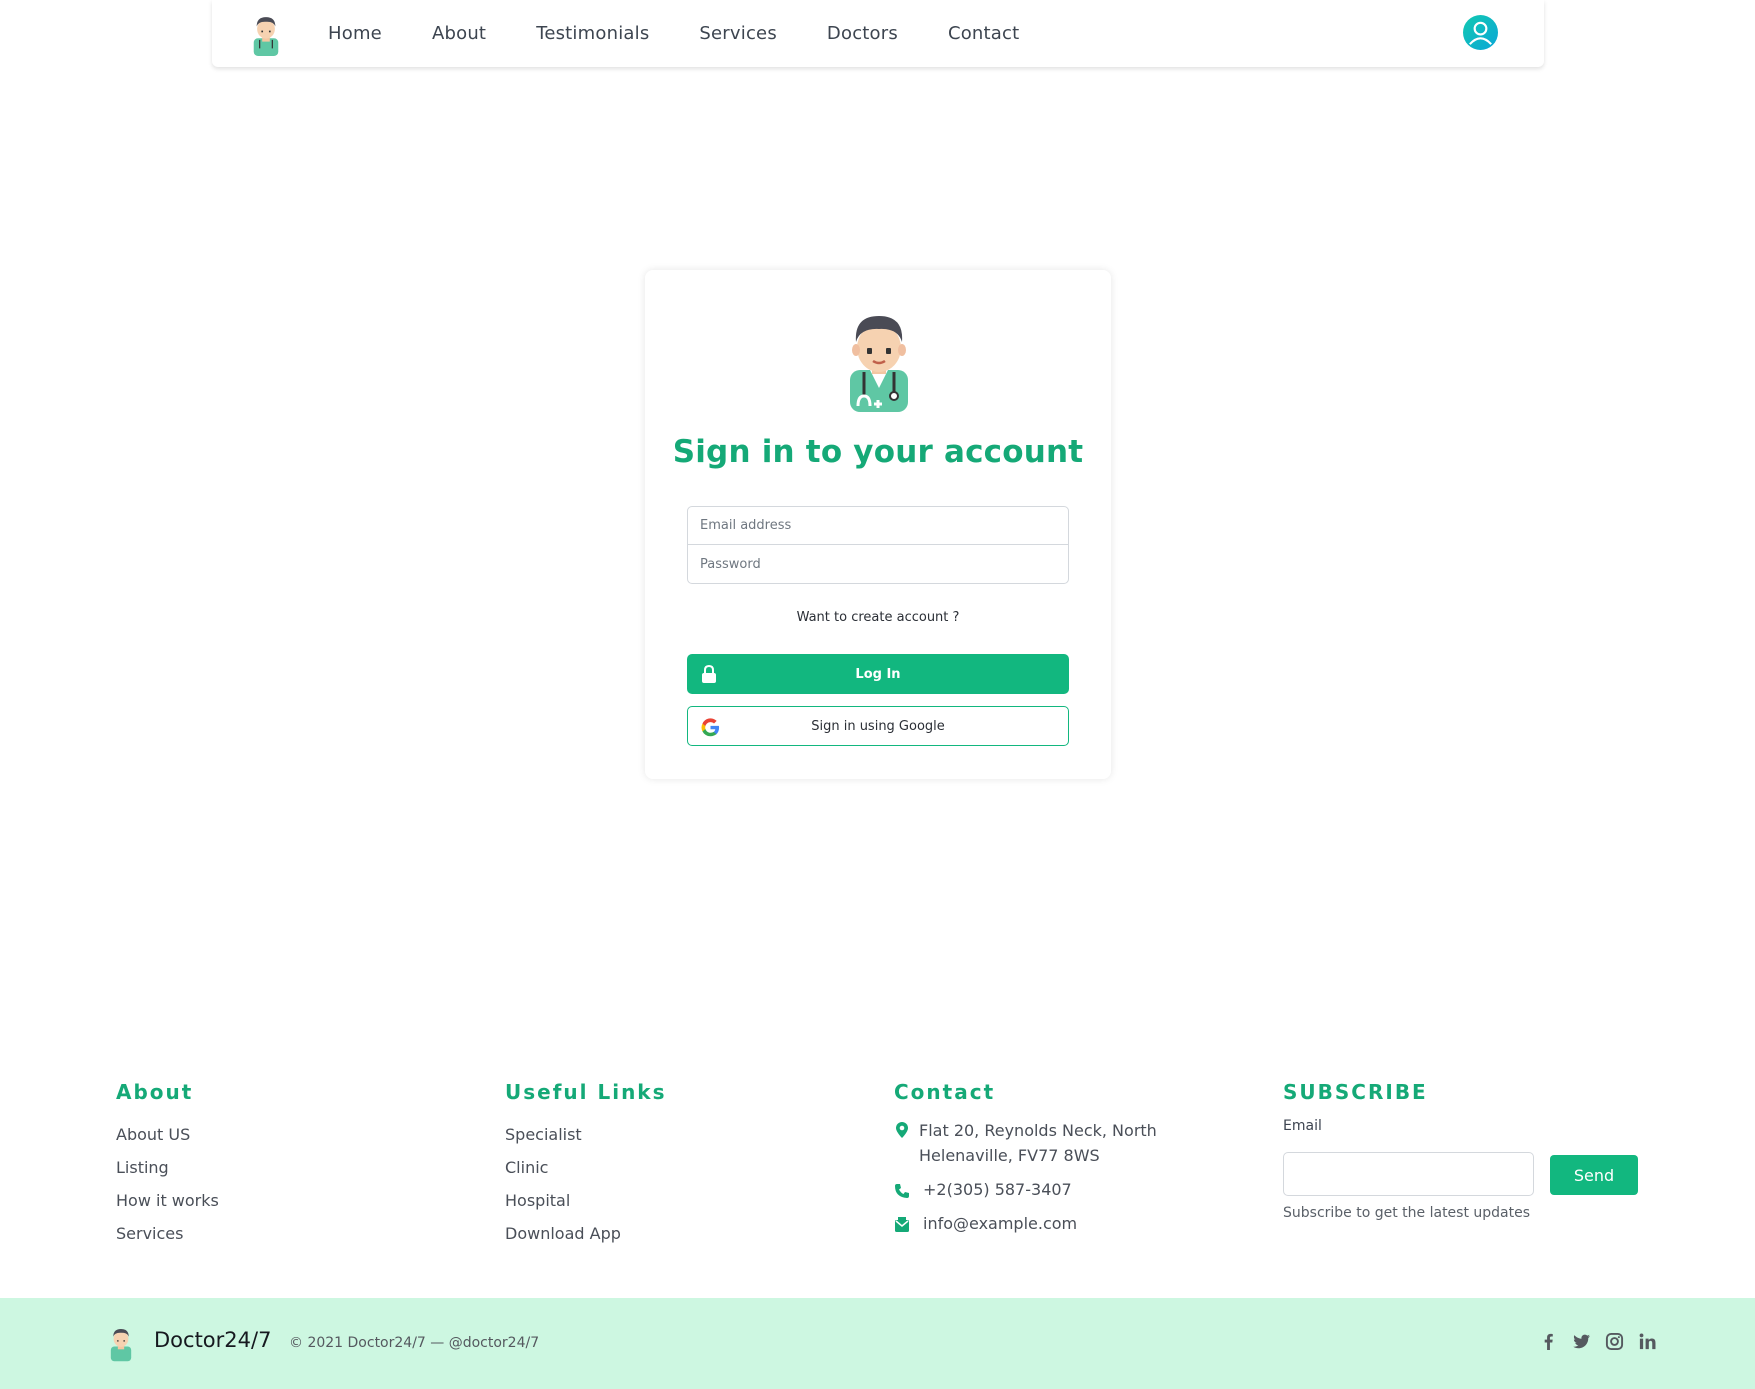 The height and width of the screenshot is (1389, 1755). I want to click on google-signin-button: Sign in using Google, so click(878, 726).